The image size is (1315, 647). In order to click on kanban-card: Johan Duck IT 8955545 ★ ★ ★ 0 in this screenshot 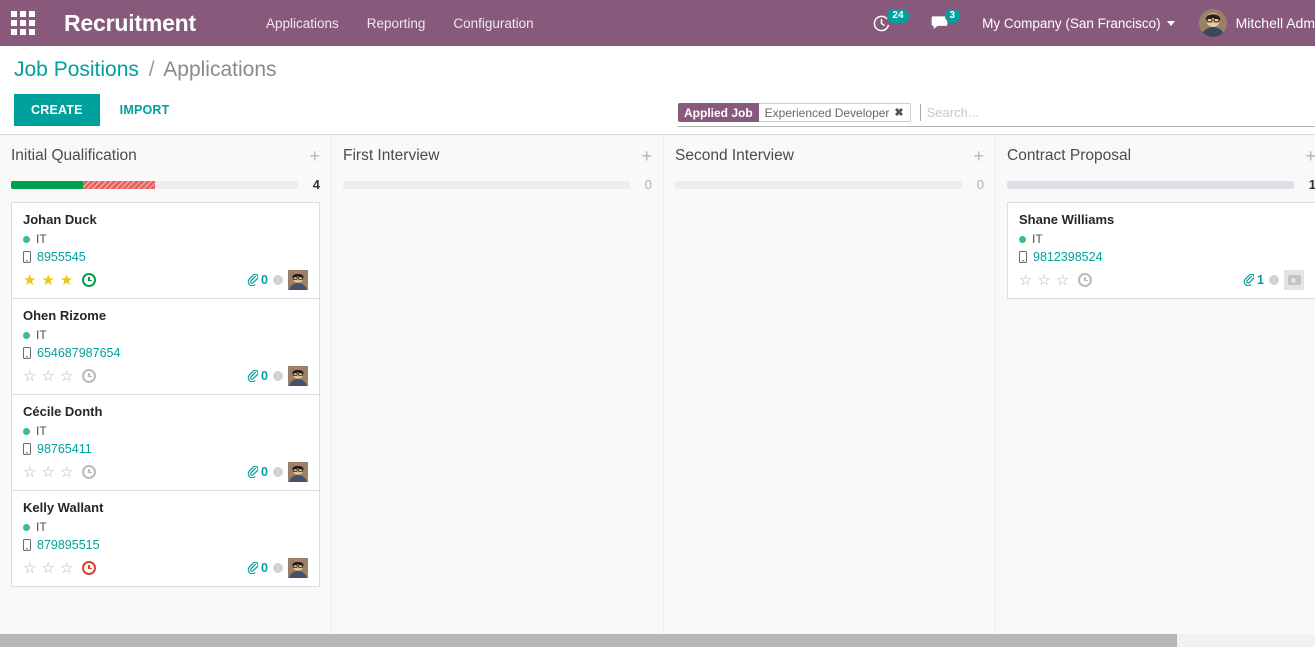, I will do `click(165, 251)`.